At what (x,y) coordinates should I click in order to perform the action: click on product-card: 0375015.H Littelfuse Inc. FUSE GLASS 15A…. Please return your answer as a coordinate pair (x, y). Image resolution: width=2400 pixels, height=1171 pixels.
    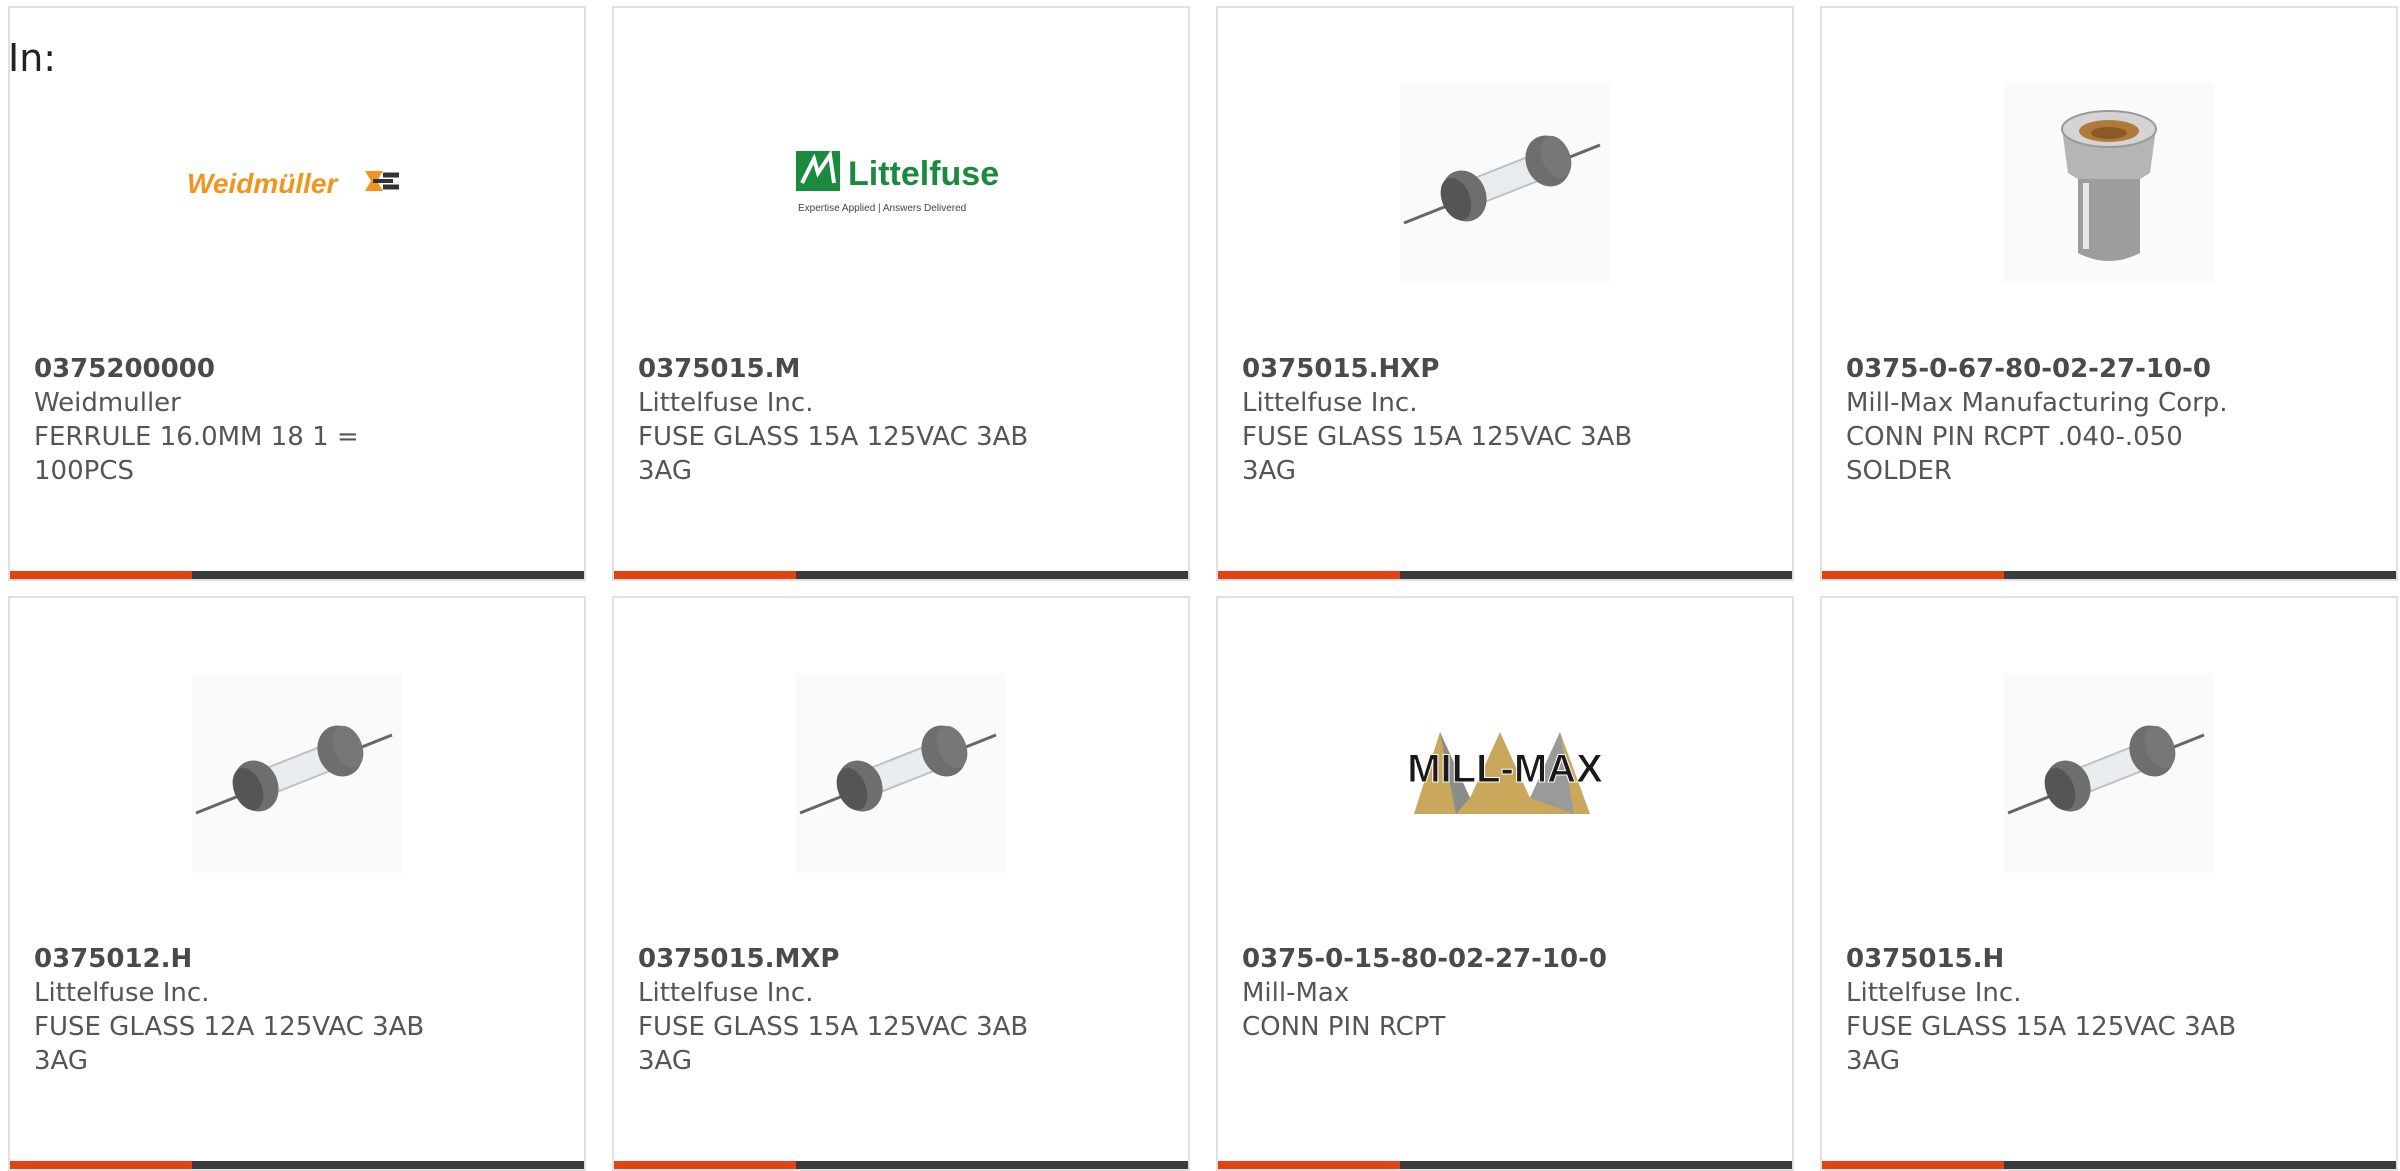
    Looking at the image, I should click on (2109, 883).